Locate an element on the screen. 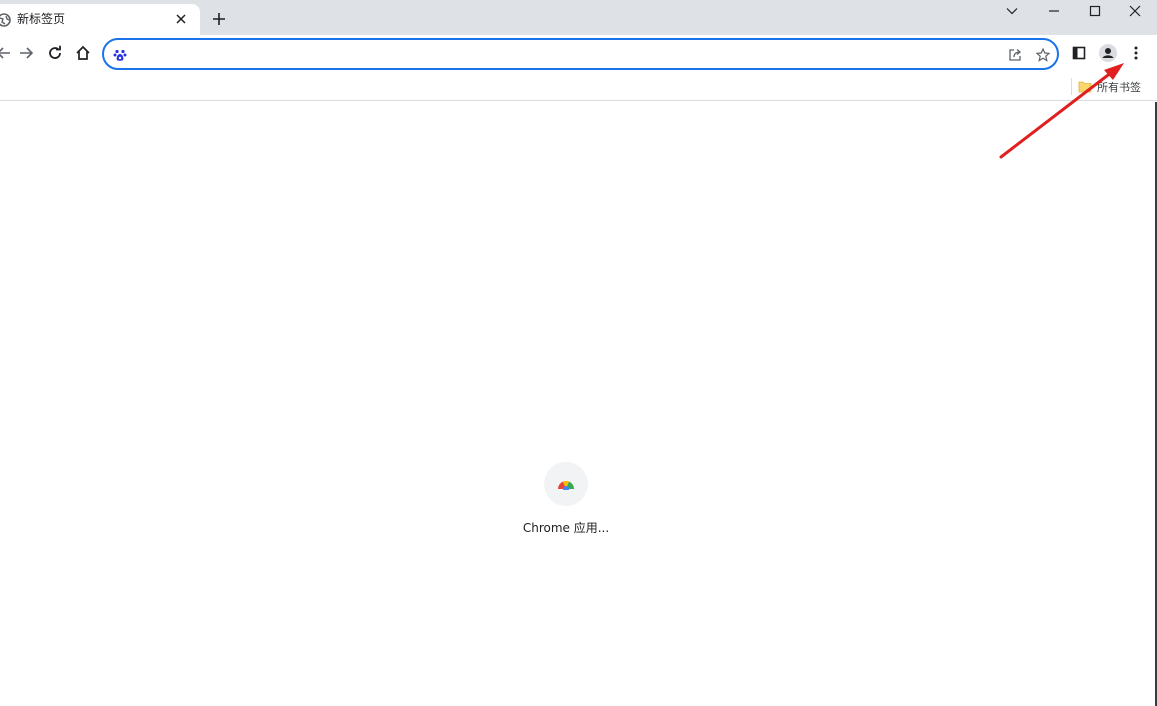 The height and width of the screenshot is (706, 1157). baidu-paw-icon is located at coordinates (120, 55).